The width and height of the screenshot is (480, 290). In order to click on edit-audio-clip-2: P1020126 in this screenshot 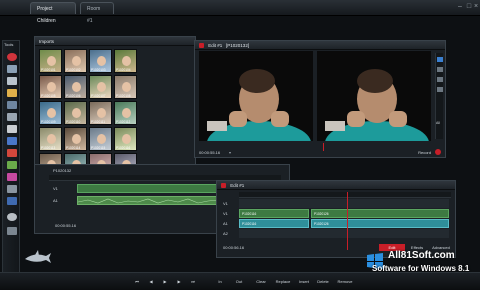, I will do `click(380, 223)`.